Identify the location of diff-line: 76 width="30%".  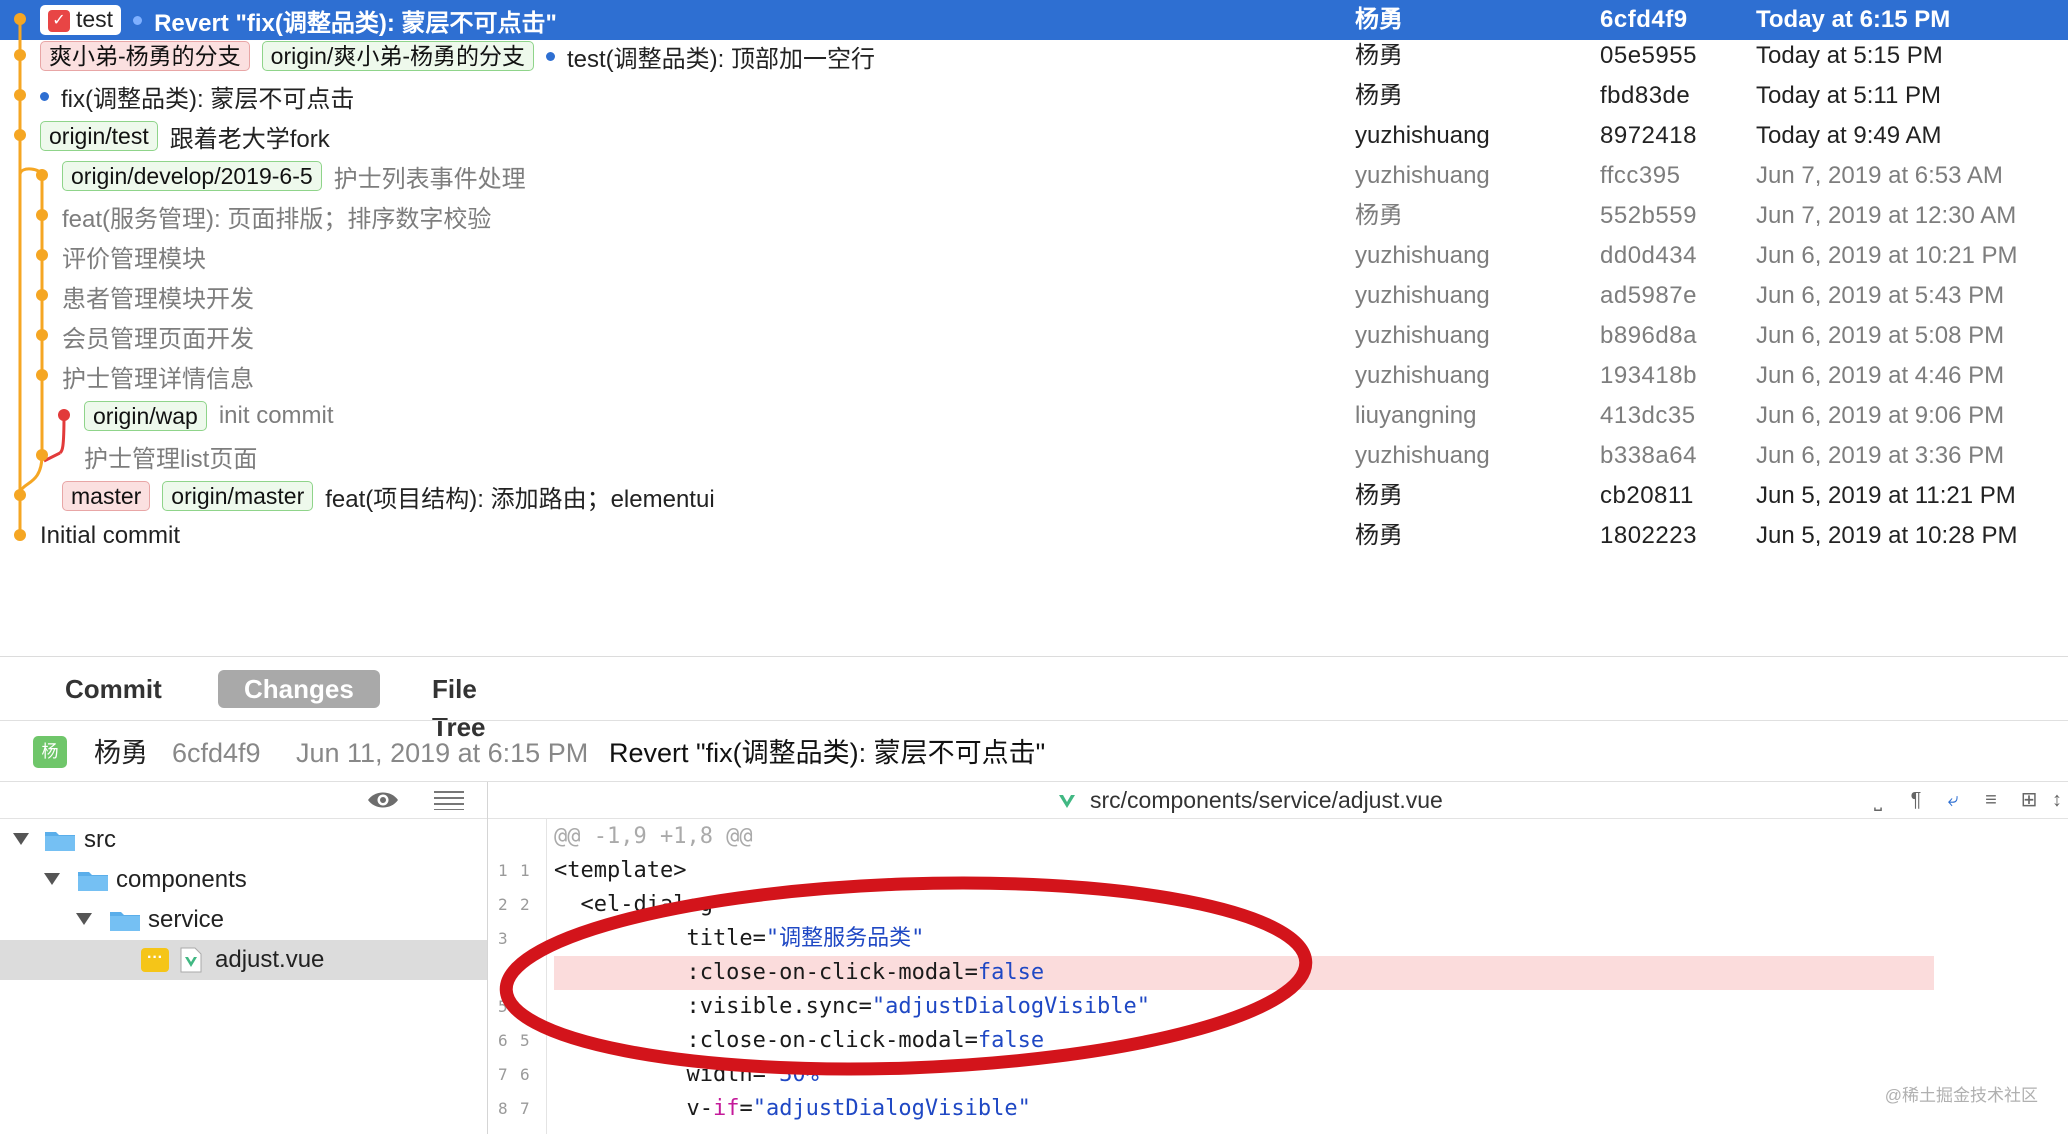
(1278, 1075).